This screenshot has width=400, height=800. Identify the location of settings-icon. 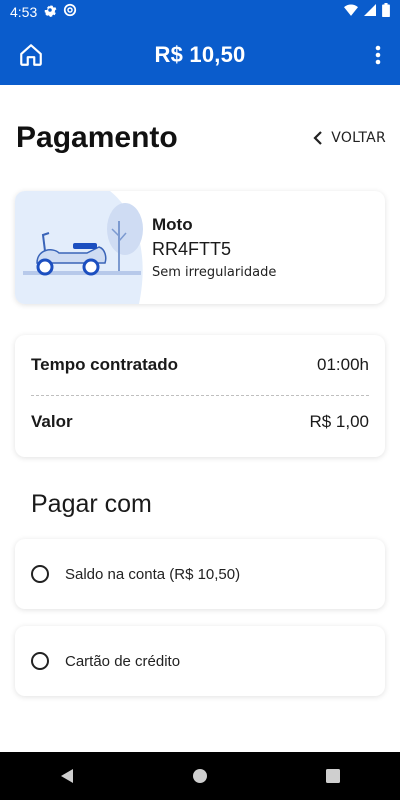
(50, 12).